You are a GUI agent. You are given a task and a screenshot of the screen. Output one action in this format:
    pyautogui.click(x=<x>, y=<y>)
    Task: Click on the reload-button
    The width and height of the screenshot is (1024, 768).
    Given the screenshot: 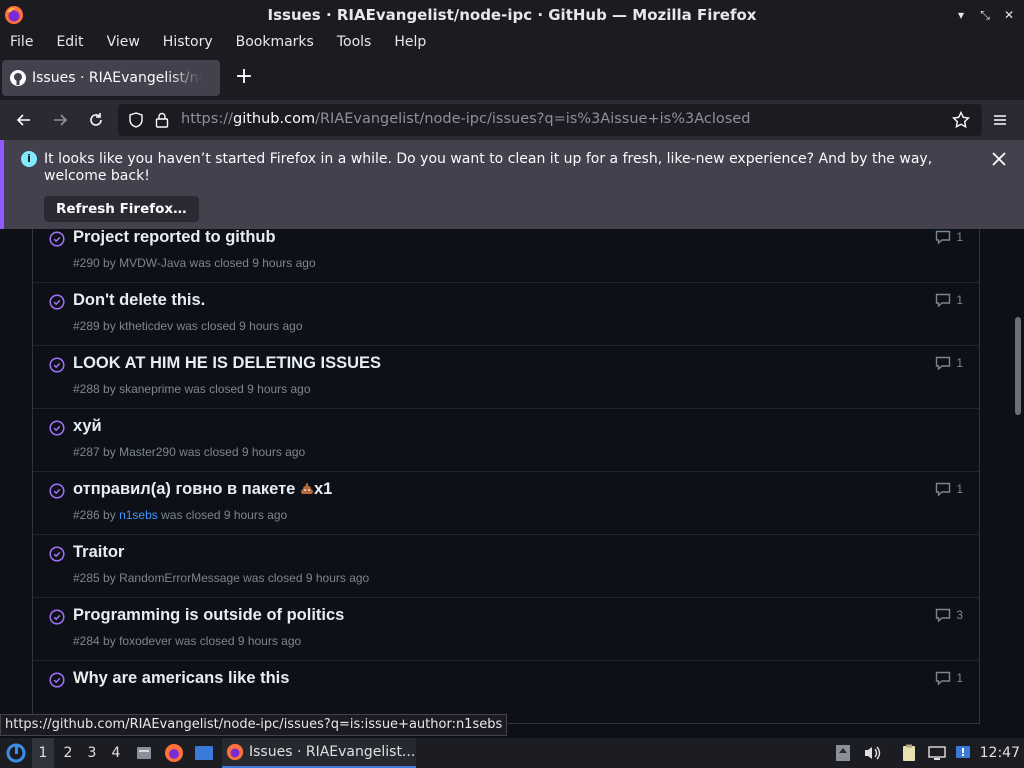 What is the action you would take?
    pyautogui.click(x=96, y=120)
    